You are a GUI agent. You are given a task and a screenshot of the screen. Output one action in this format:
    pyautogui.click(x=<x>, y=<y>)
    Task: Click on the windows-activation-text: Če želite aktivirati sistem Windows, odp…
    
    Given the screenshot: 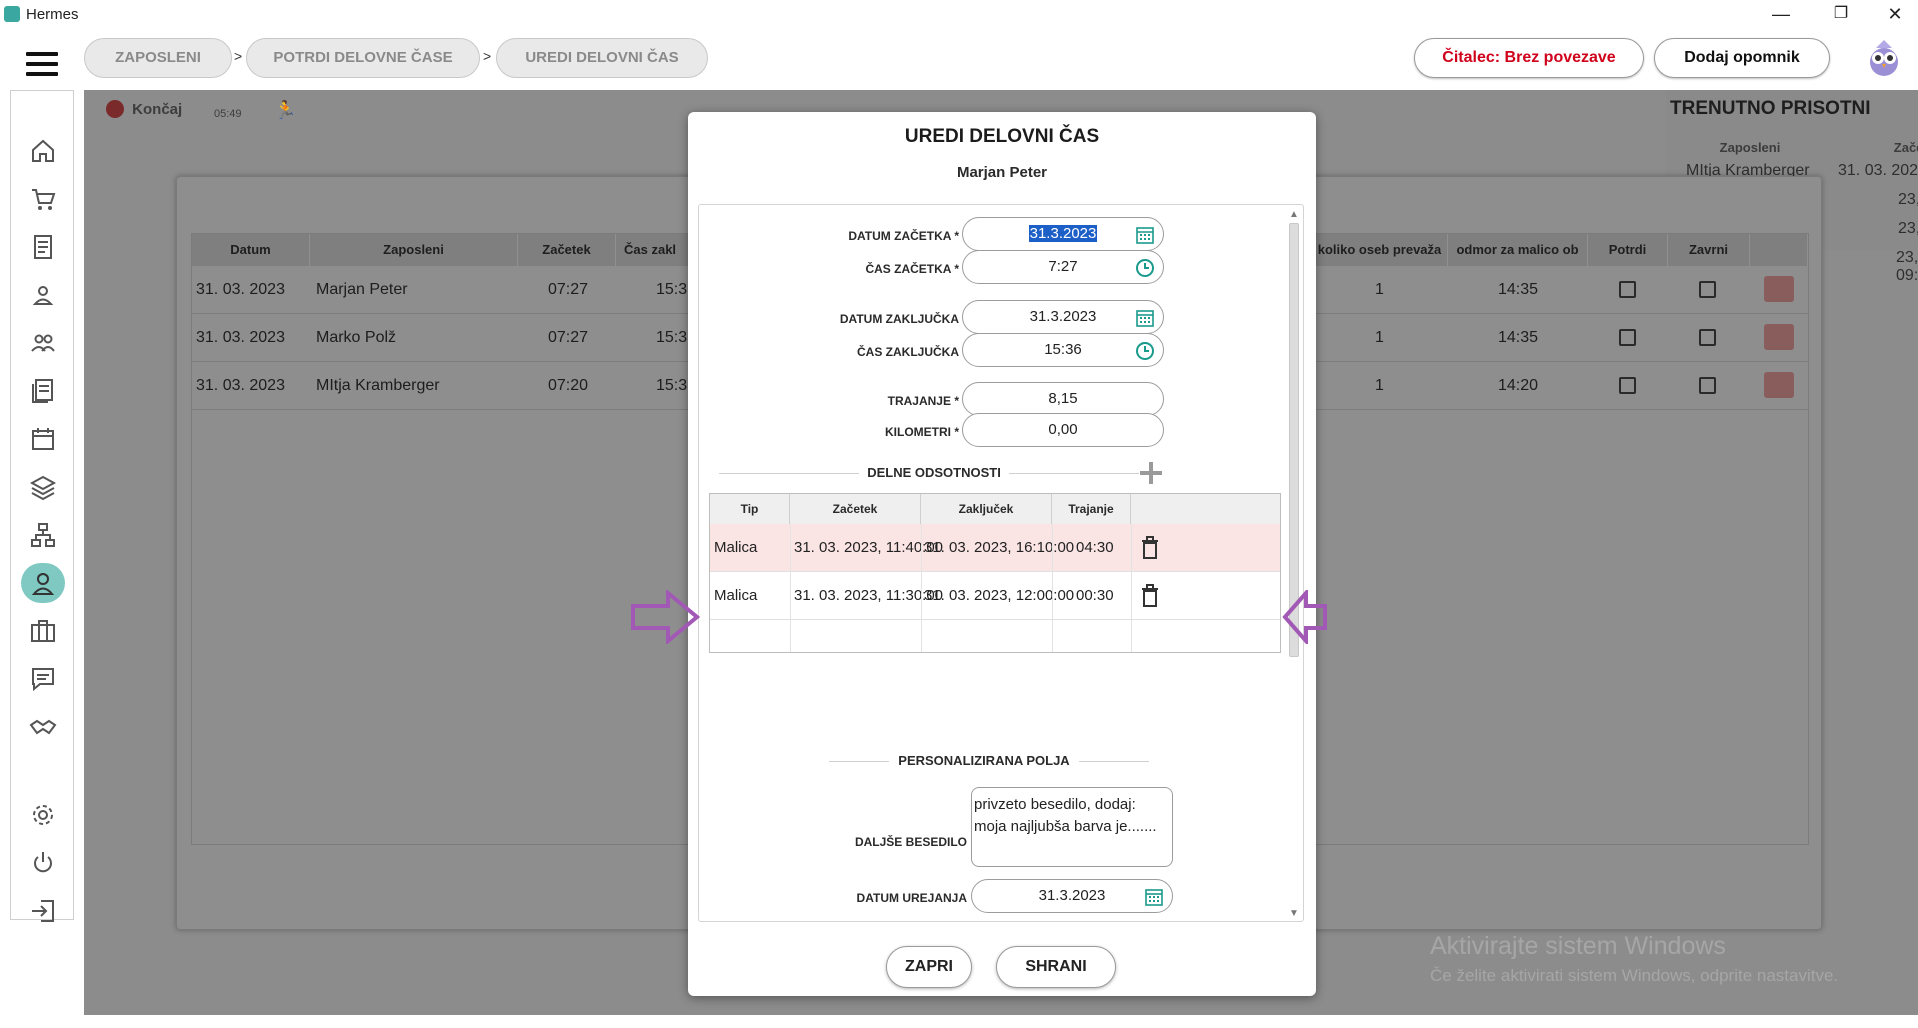 What is the action you would take?
    pyautogui.click(x=1634, y=975)
    